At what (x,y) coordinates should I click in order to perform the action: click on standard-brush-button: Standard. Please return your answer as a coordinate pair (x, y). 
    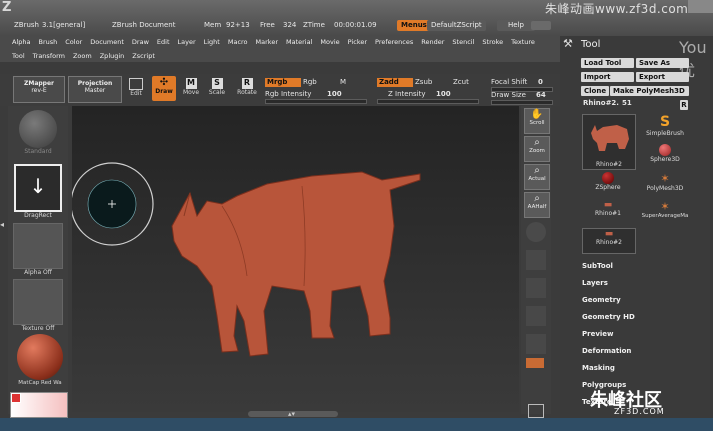
    Looking at the image, I should click on (38, 132).